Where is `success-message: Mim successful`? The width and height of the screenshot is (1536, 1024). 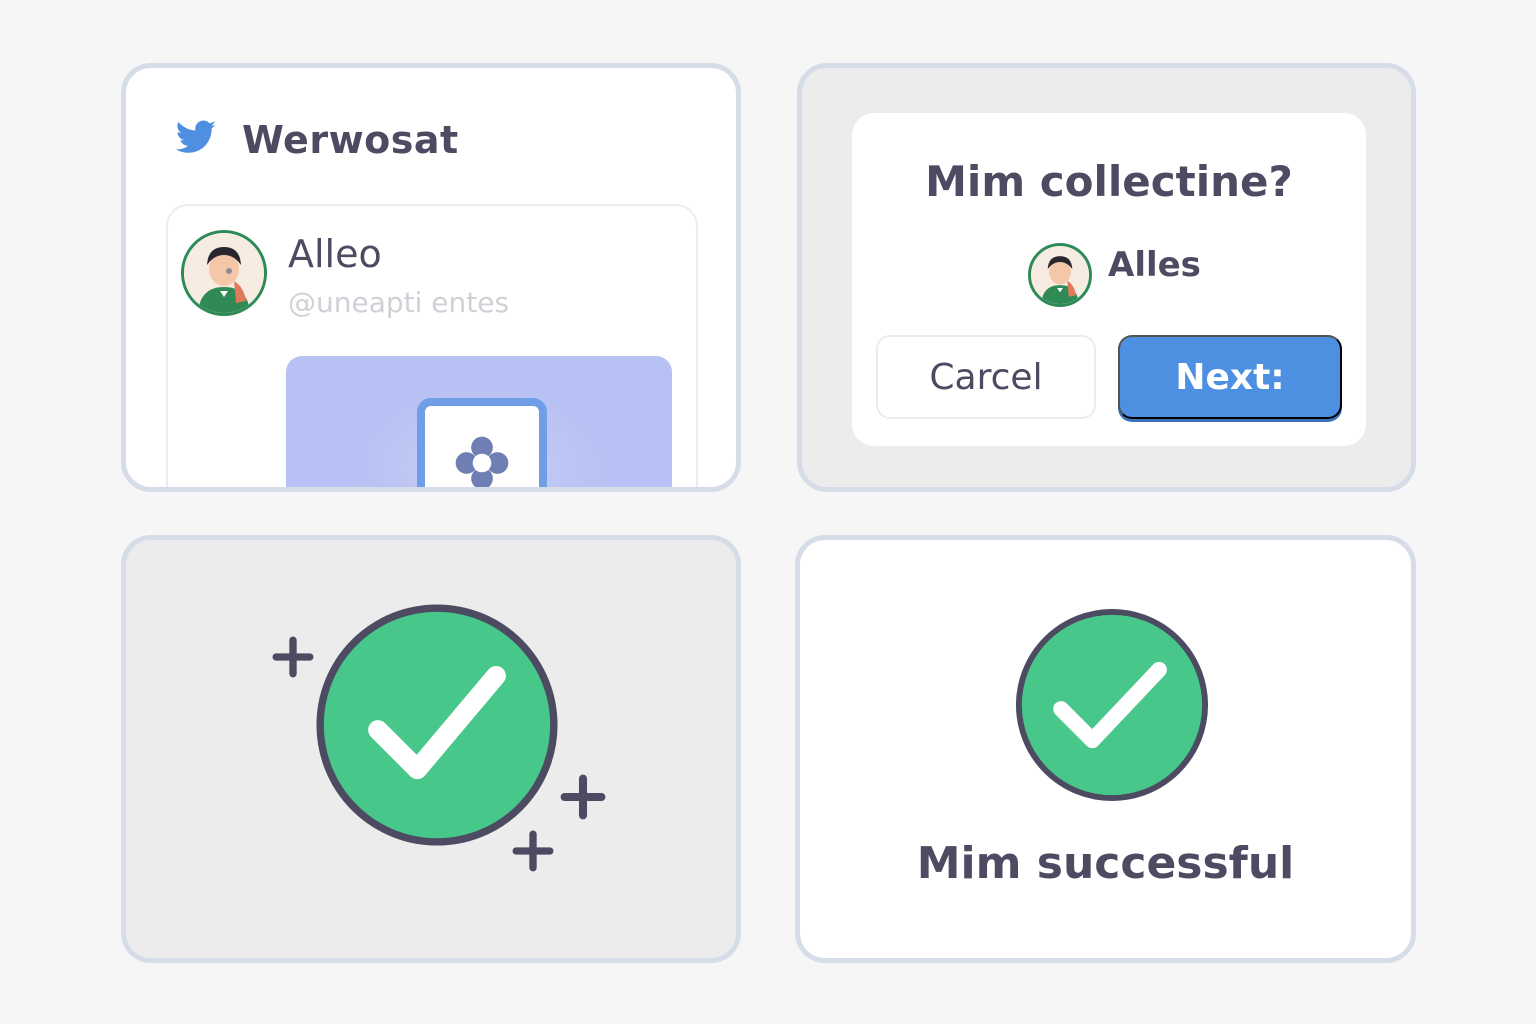
success-message: Mim successful is located at coordinates (1105, 863).